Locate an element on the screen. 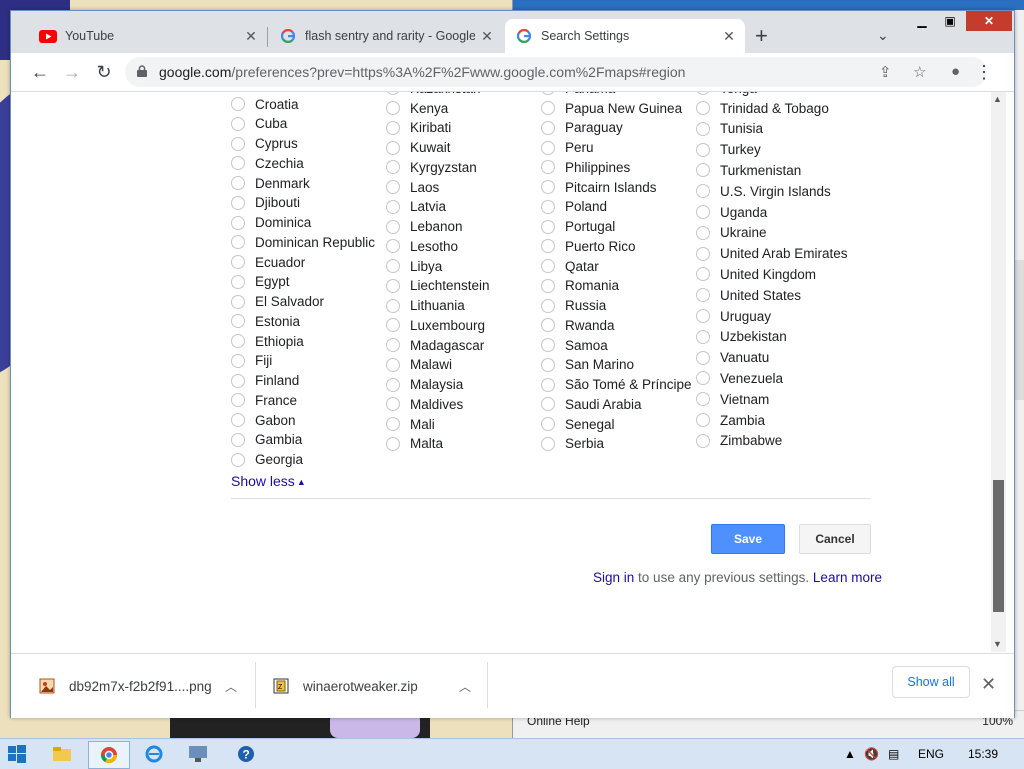 The image size is (1024, 769). region-option: Denmark is located at coordinates (270, 183).